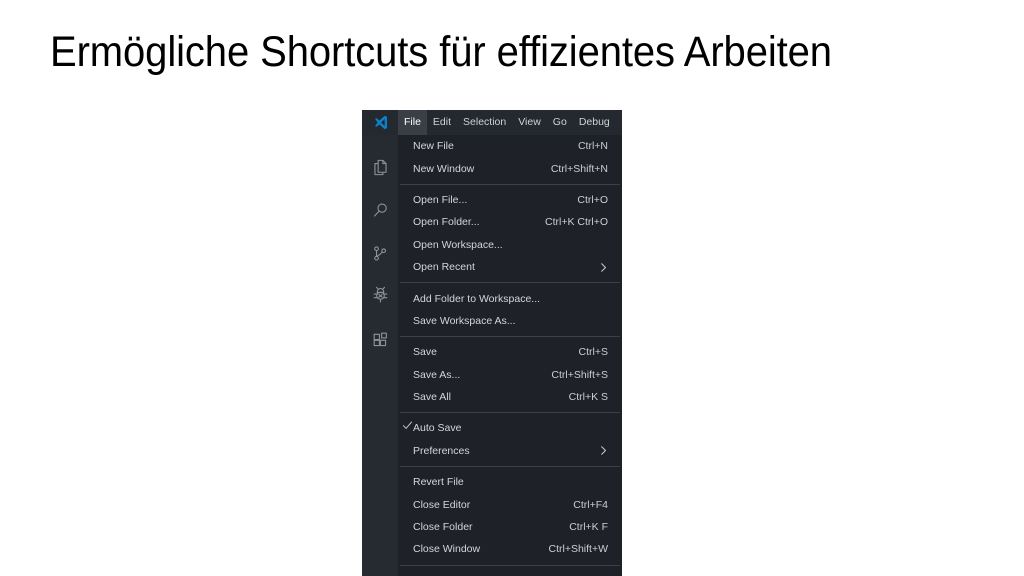  What do you see at coordinates (380, 294) in the screenshot?
I see `debug-bug-icon` at bounding box center [380, 294].